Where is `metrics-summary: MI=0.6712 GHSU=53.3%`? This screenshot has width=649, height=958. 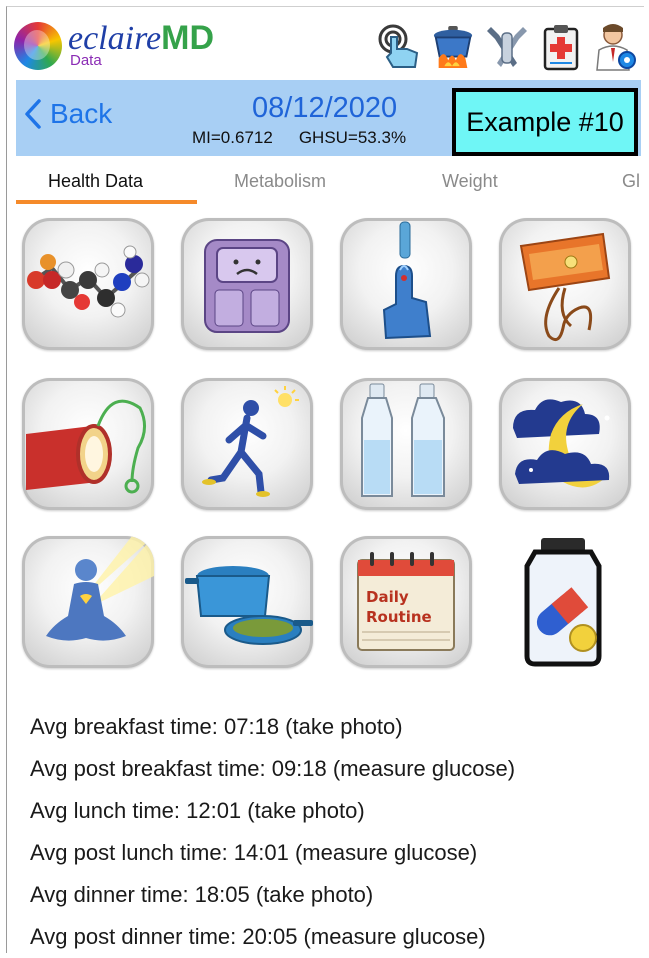 metrics-summary: MI=0.6712 GHSU=53.3% is located at coordinates (299, 138).